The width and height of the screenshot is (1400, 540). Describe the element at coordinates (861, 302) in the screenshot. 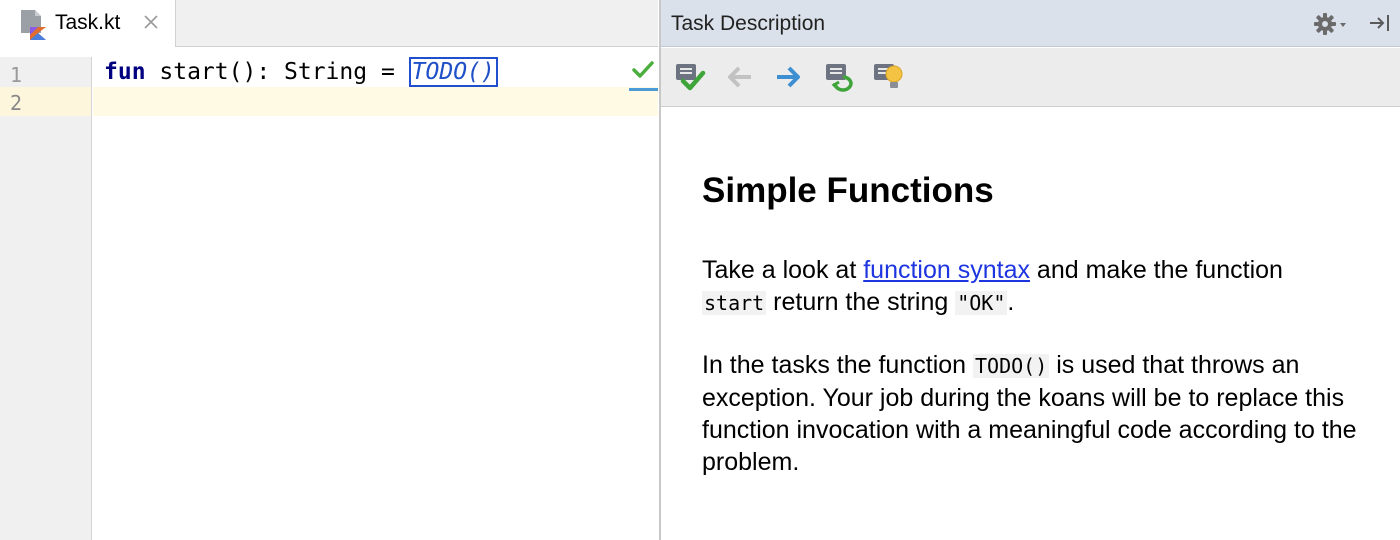

I see `text: return the string` at that location.